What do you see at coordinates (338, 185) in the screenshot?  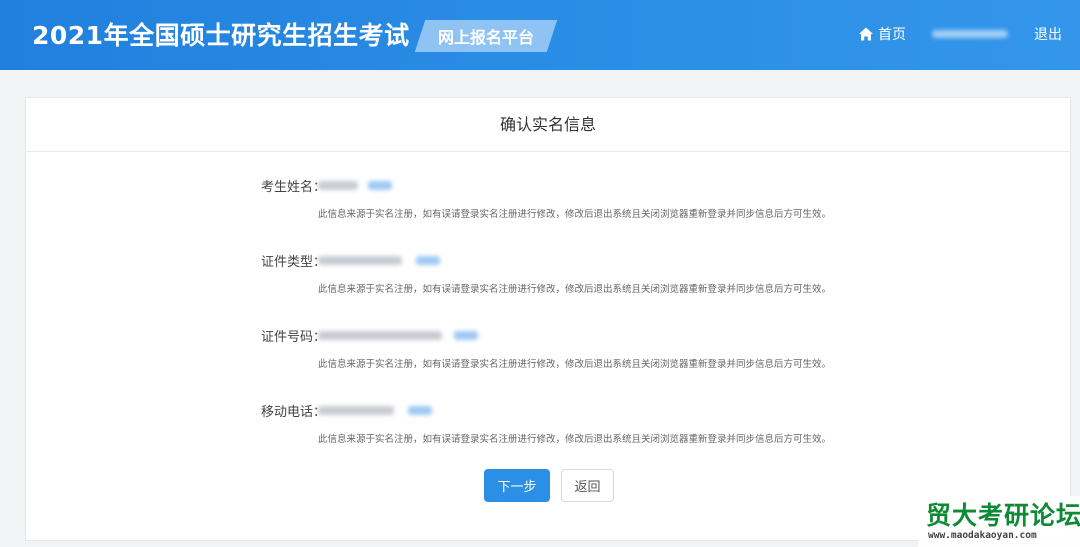 I see `field-value-name-redacted` at bounding box center [338, 185].